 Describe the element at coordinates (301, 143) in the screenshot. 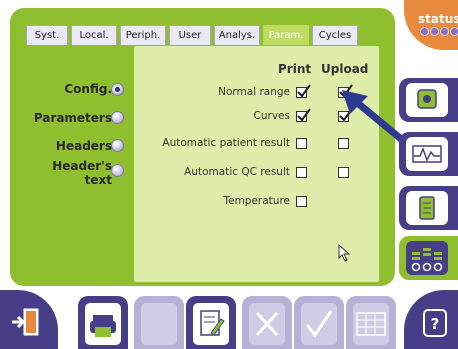

I see `auto-patient-result-print-checkbox` at that location.